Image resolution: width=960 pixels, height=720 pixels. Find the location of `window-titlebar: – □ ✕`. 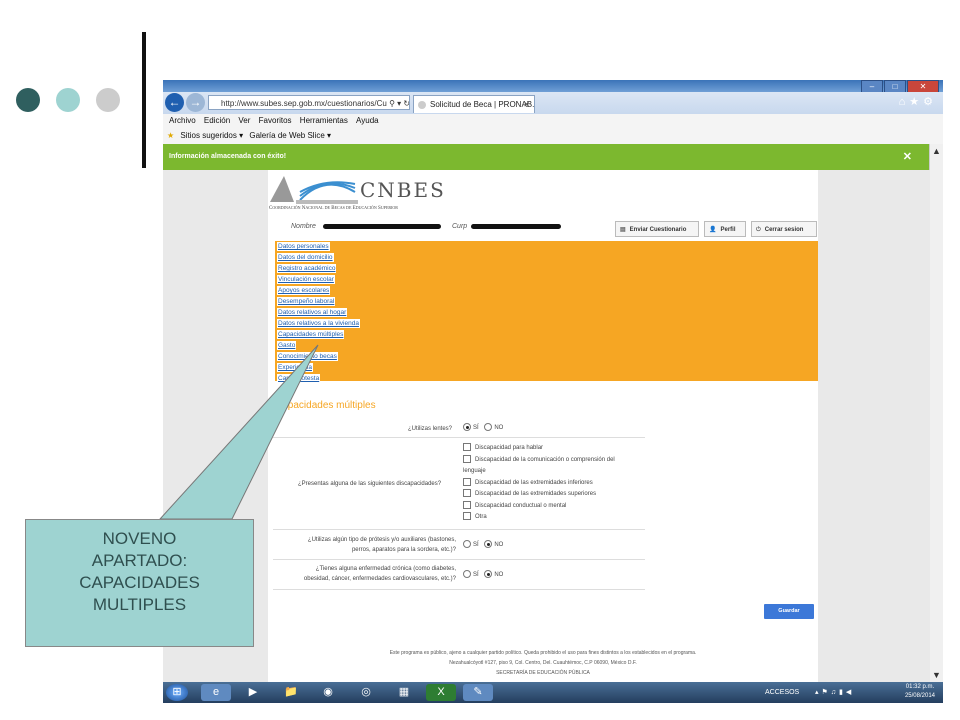

window-titlebar: – □ ✕ is located at coordinates (553, 86).